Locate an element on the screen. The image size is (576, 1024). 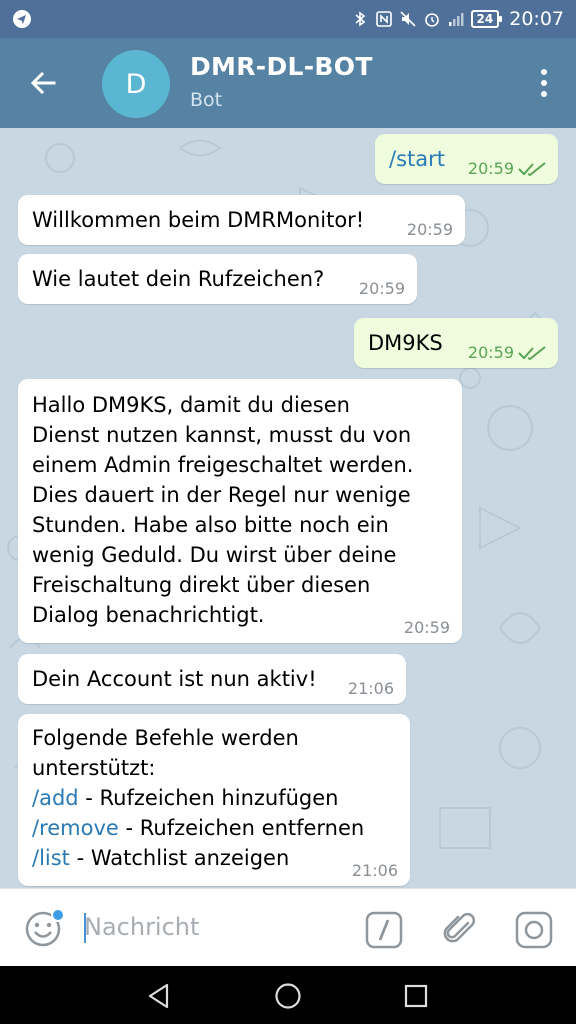
avatar-letter: D is located at coordinates (136, 84).